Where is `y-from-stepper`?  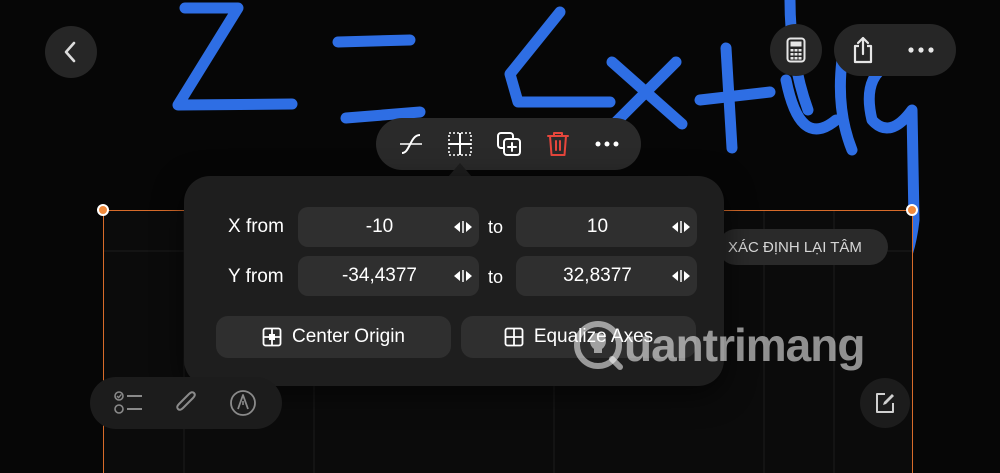 y-from-stepper is located at coordinates (463, 276).